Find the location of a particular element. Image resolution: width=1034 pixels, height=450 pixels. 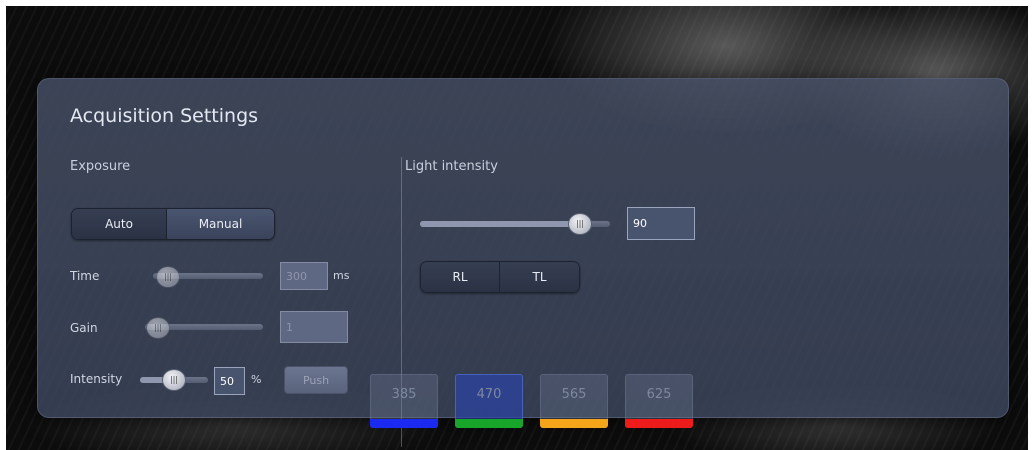

channel-label: 470 is located at coordinates (489, 394).